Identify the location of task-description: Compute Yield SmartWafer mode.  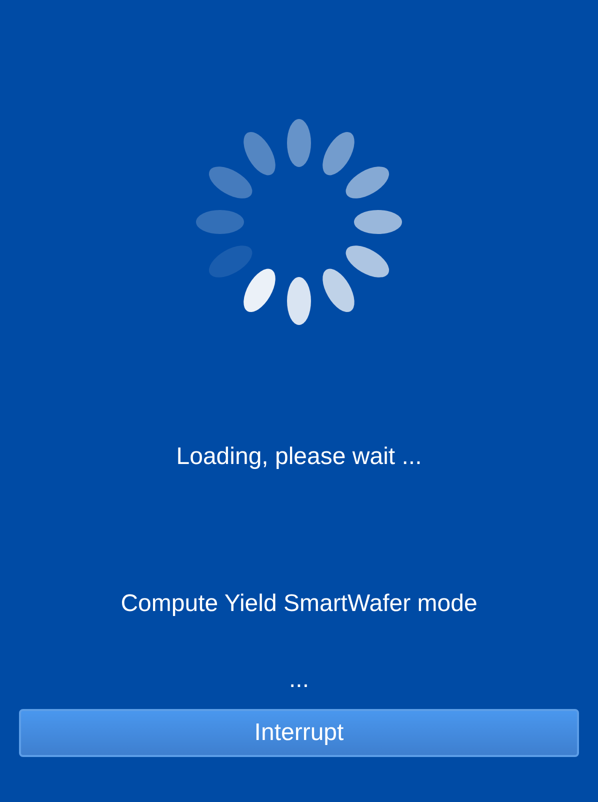
(299, 604).